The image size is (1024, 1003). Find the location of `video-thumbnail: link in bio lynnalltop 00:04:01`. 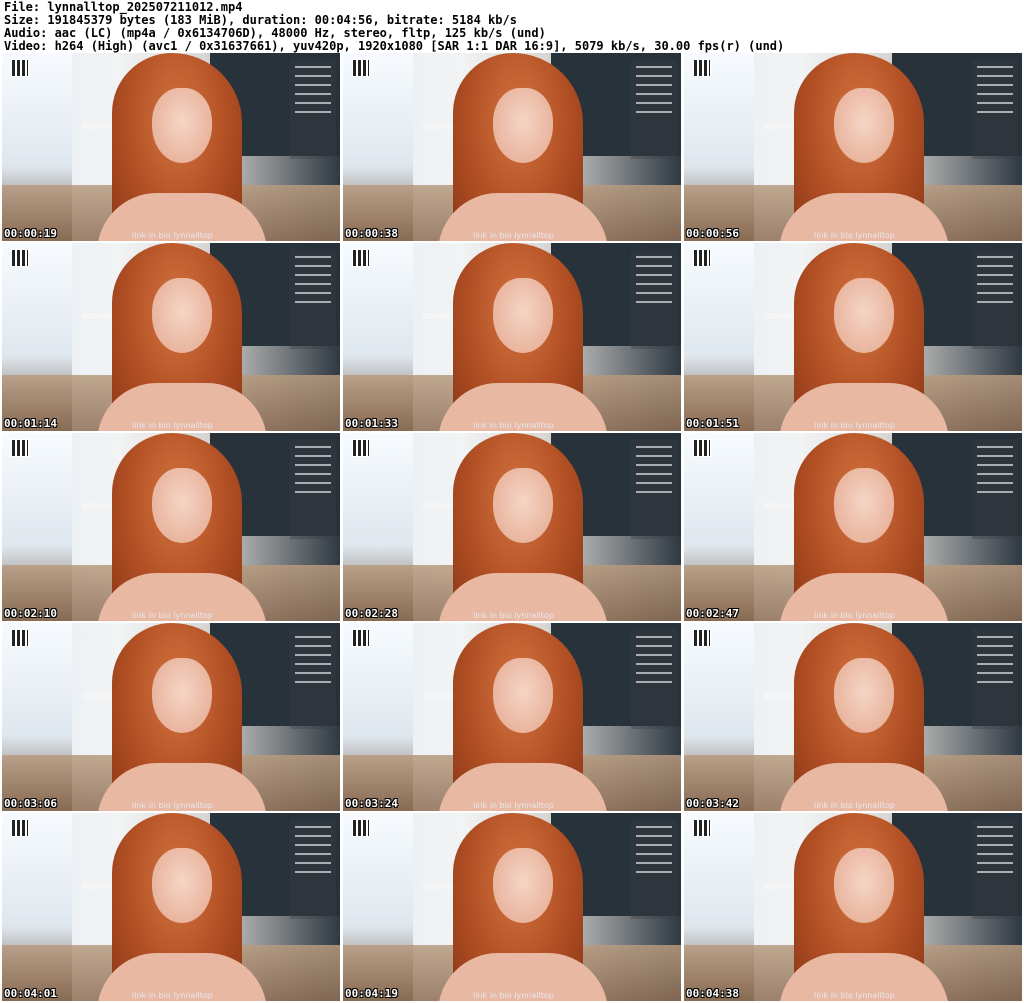

video-thumbnail: link in bio lynnalltop 00:04:01 is located at coordinates (171, 907).